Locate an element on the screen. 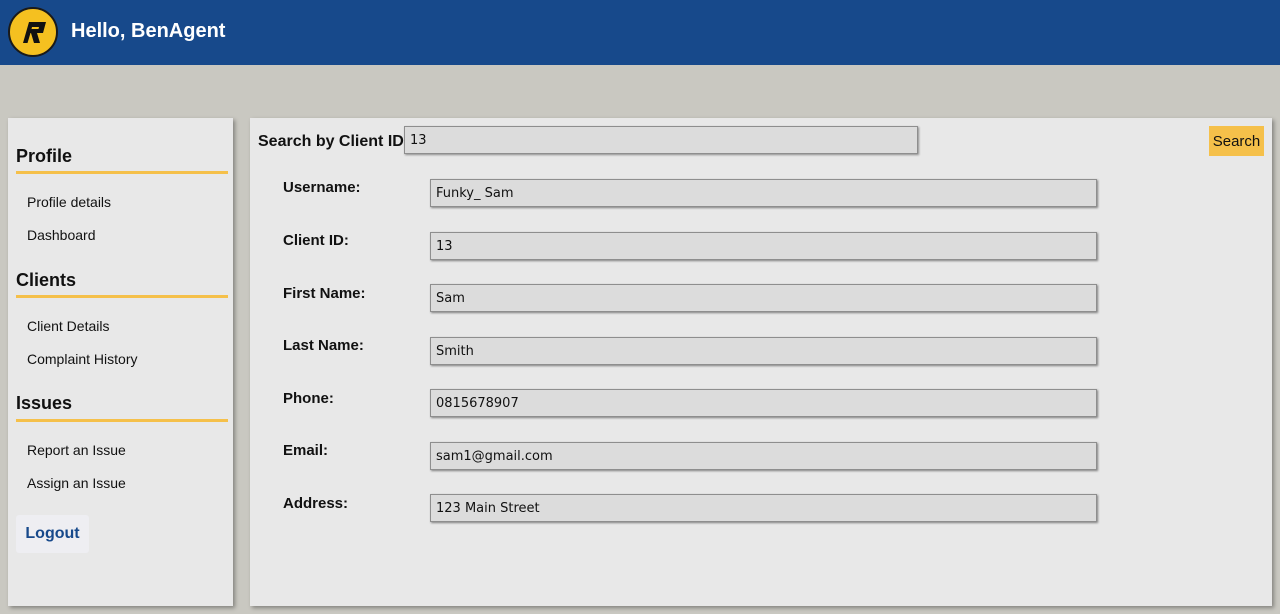  last-name-label: Last Name: is located at coordinates (323, 345).